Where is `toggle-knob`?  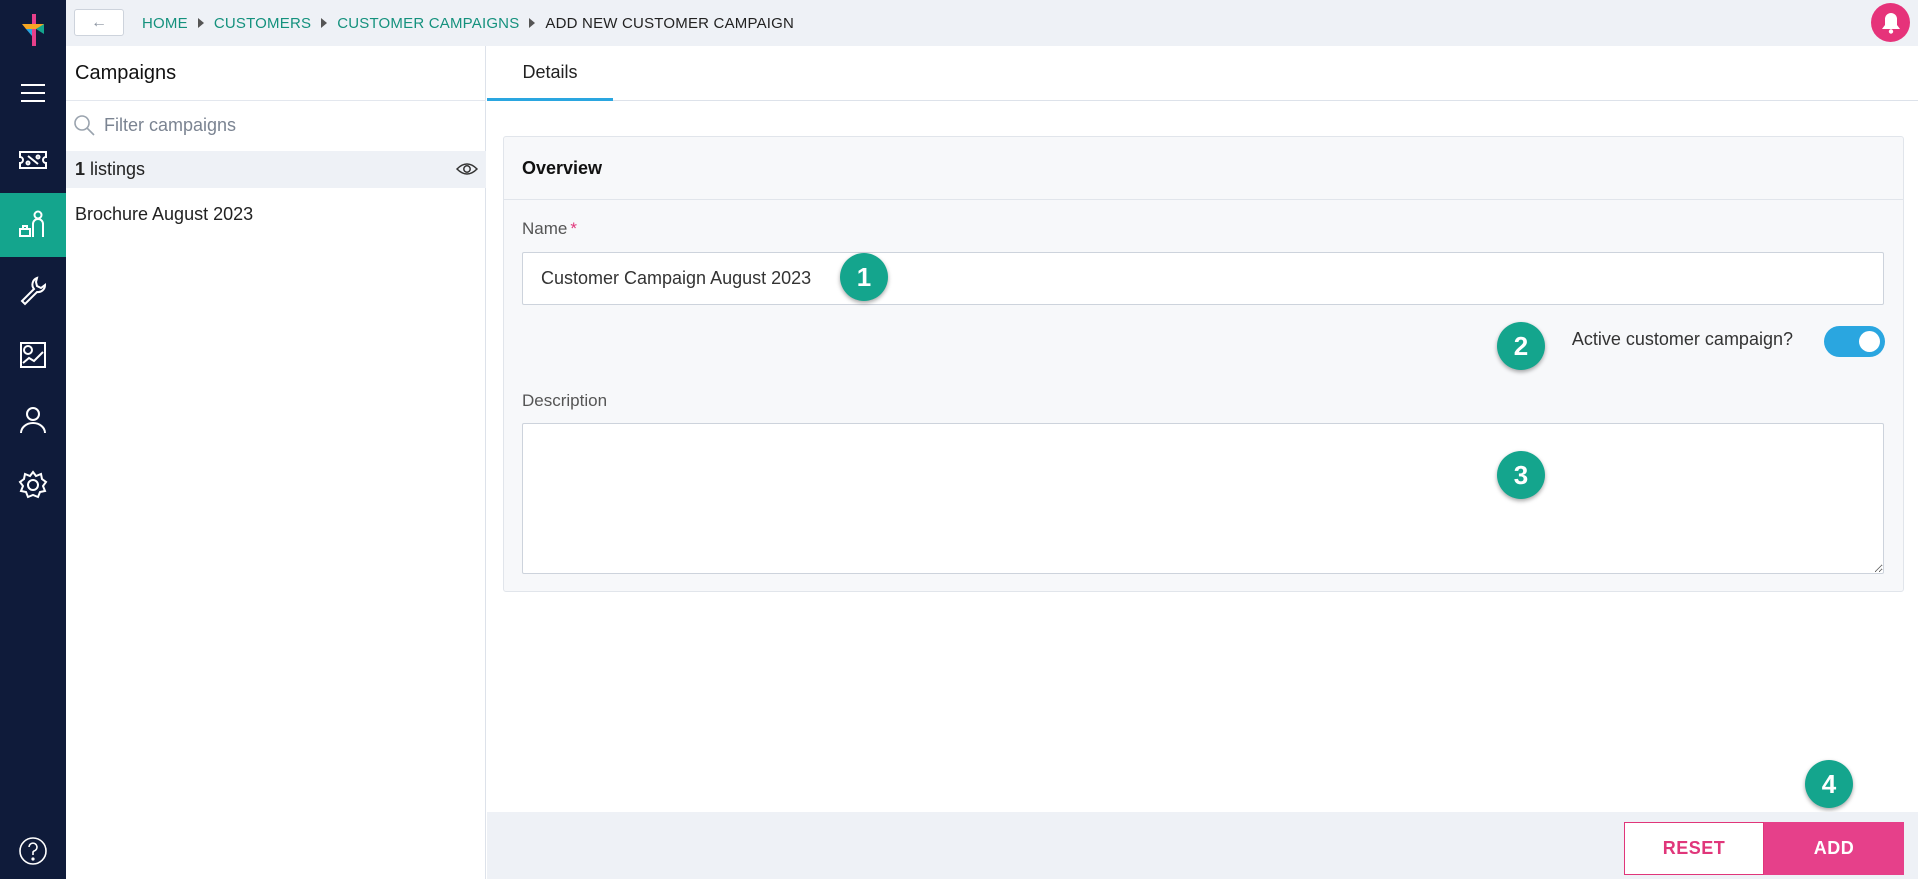 toggle-knob is located at coordinates (1869, 341).